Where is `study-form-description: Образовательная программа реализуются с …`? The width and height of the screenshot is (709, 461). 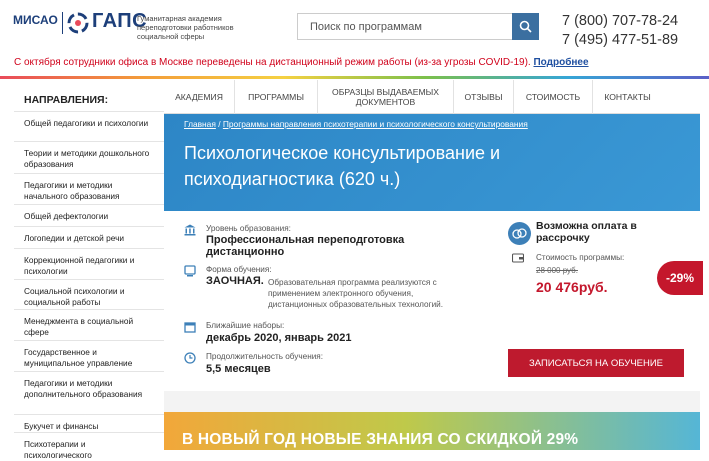 study-form-description: Образовательная программа реализуются с … is located at coordinates (356, 293).